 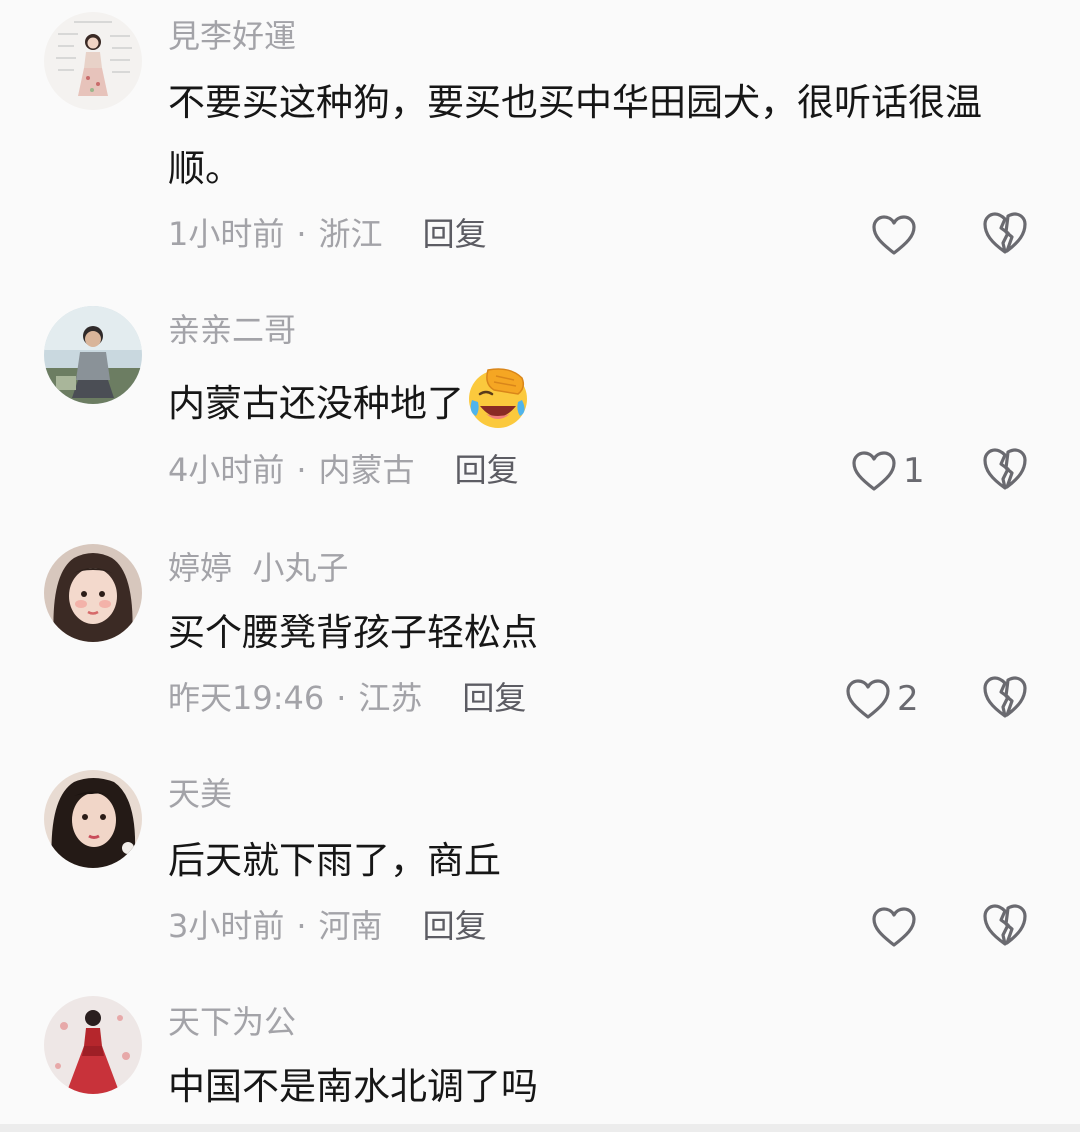 What do you see at coordinates (232, 36) in the screenshot?
I see `comment-username: 見李好運` at bounding box center [232, 36].